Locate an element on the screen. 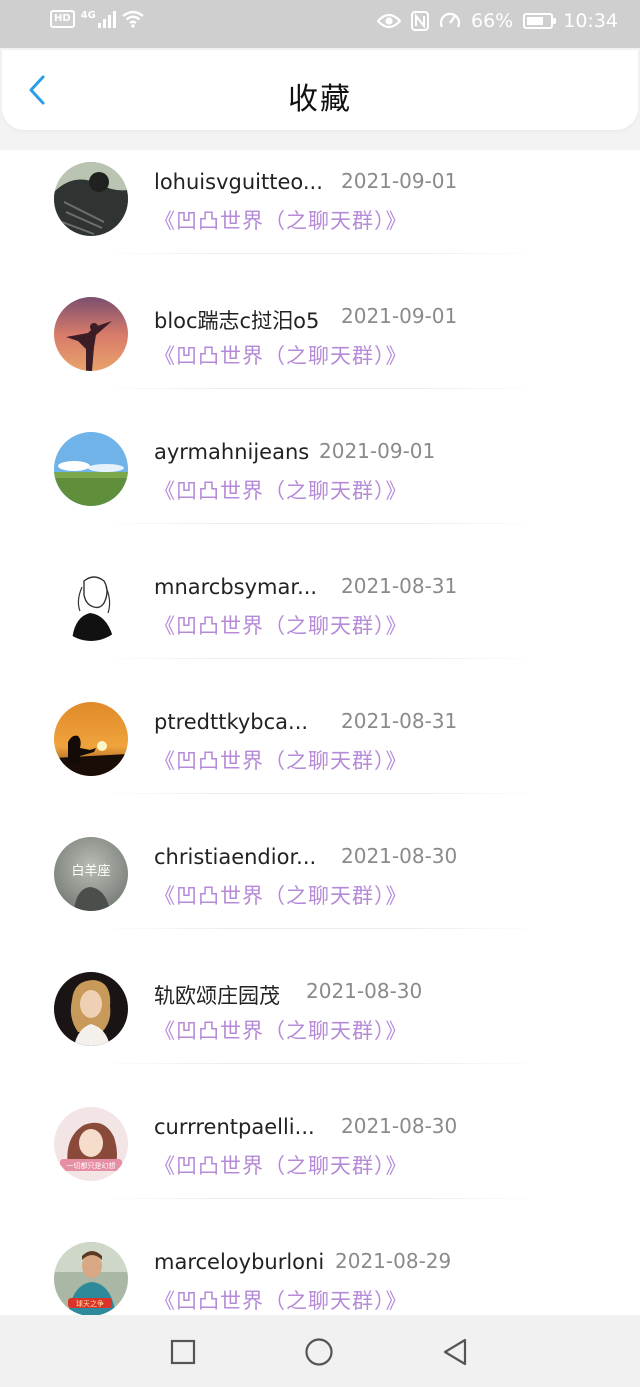 The image size is (640, 1387). back-nav-button is located at coordinates (455, 1352).